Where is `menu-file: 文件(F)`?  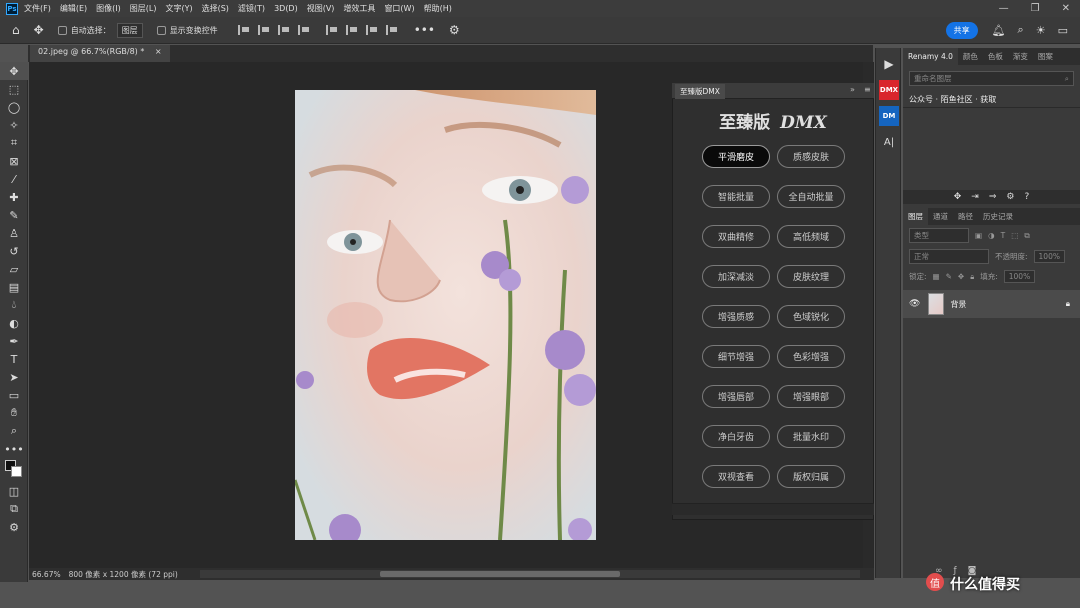 menu-file: 文件(F) is located at coordinates (37, 8).